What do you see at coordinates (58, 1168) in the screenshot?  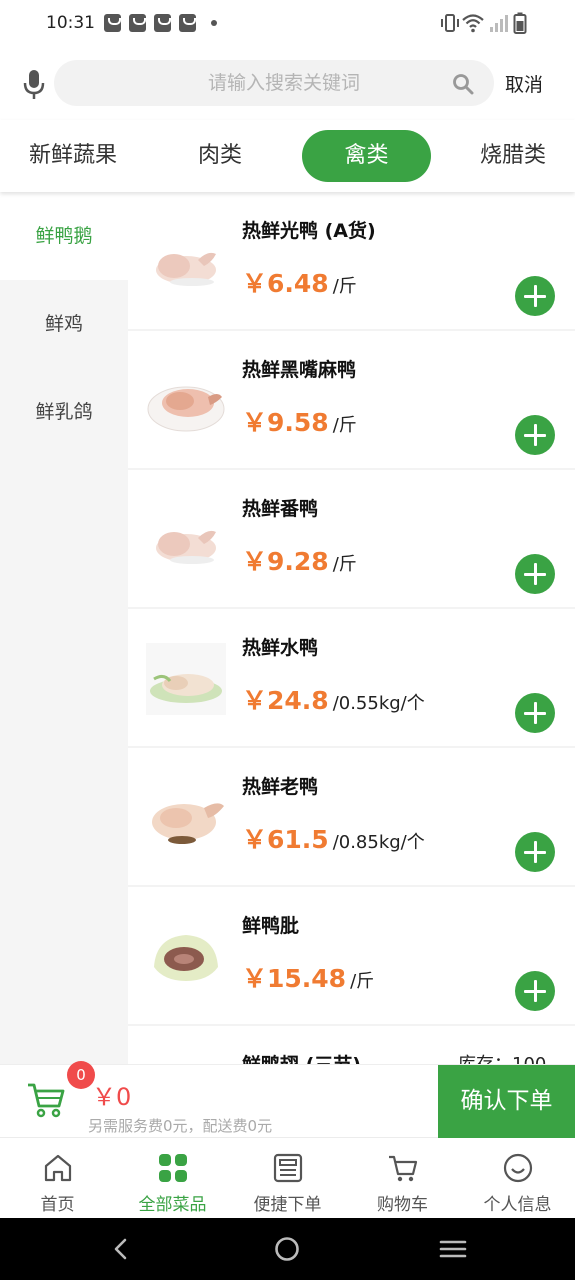 I see `home-icon` at bounding box center [58, 1168].